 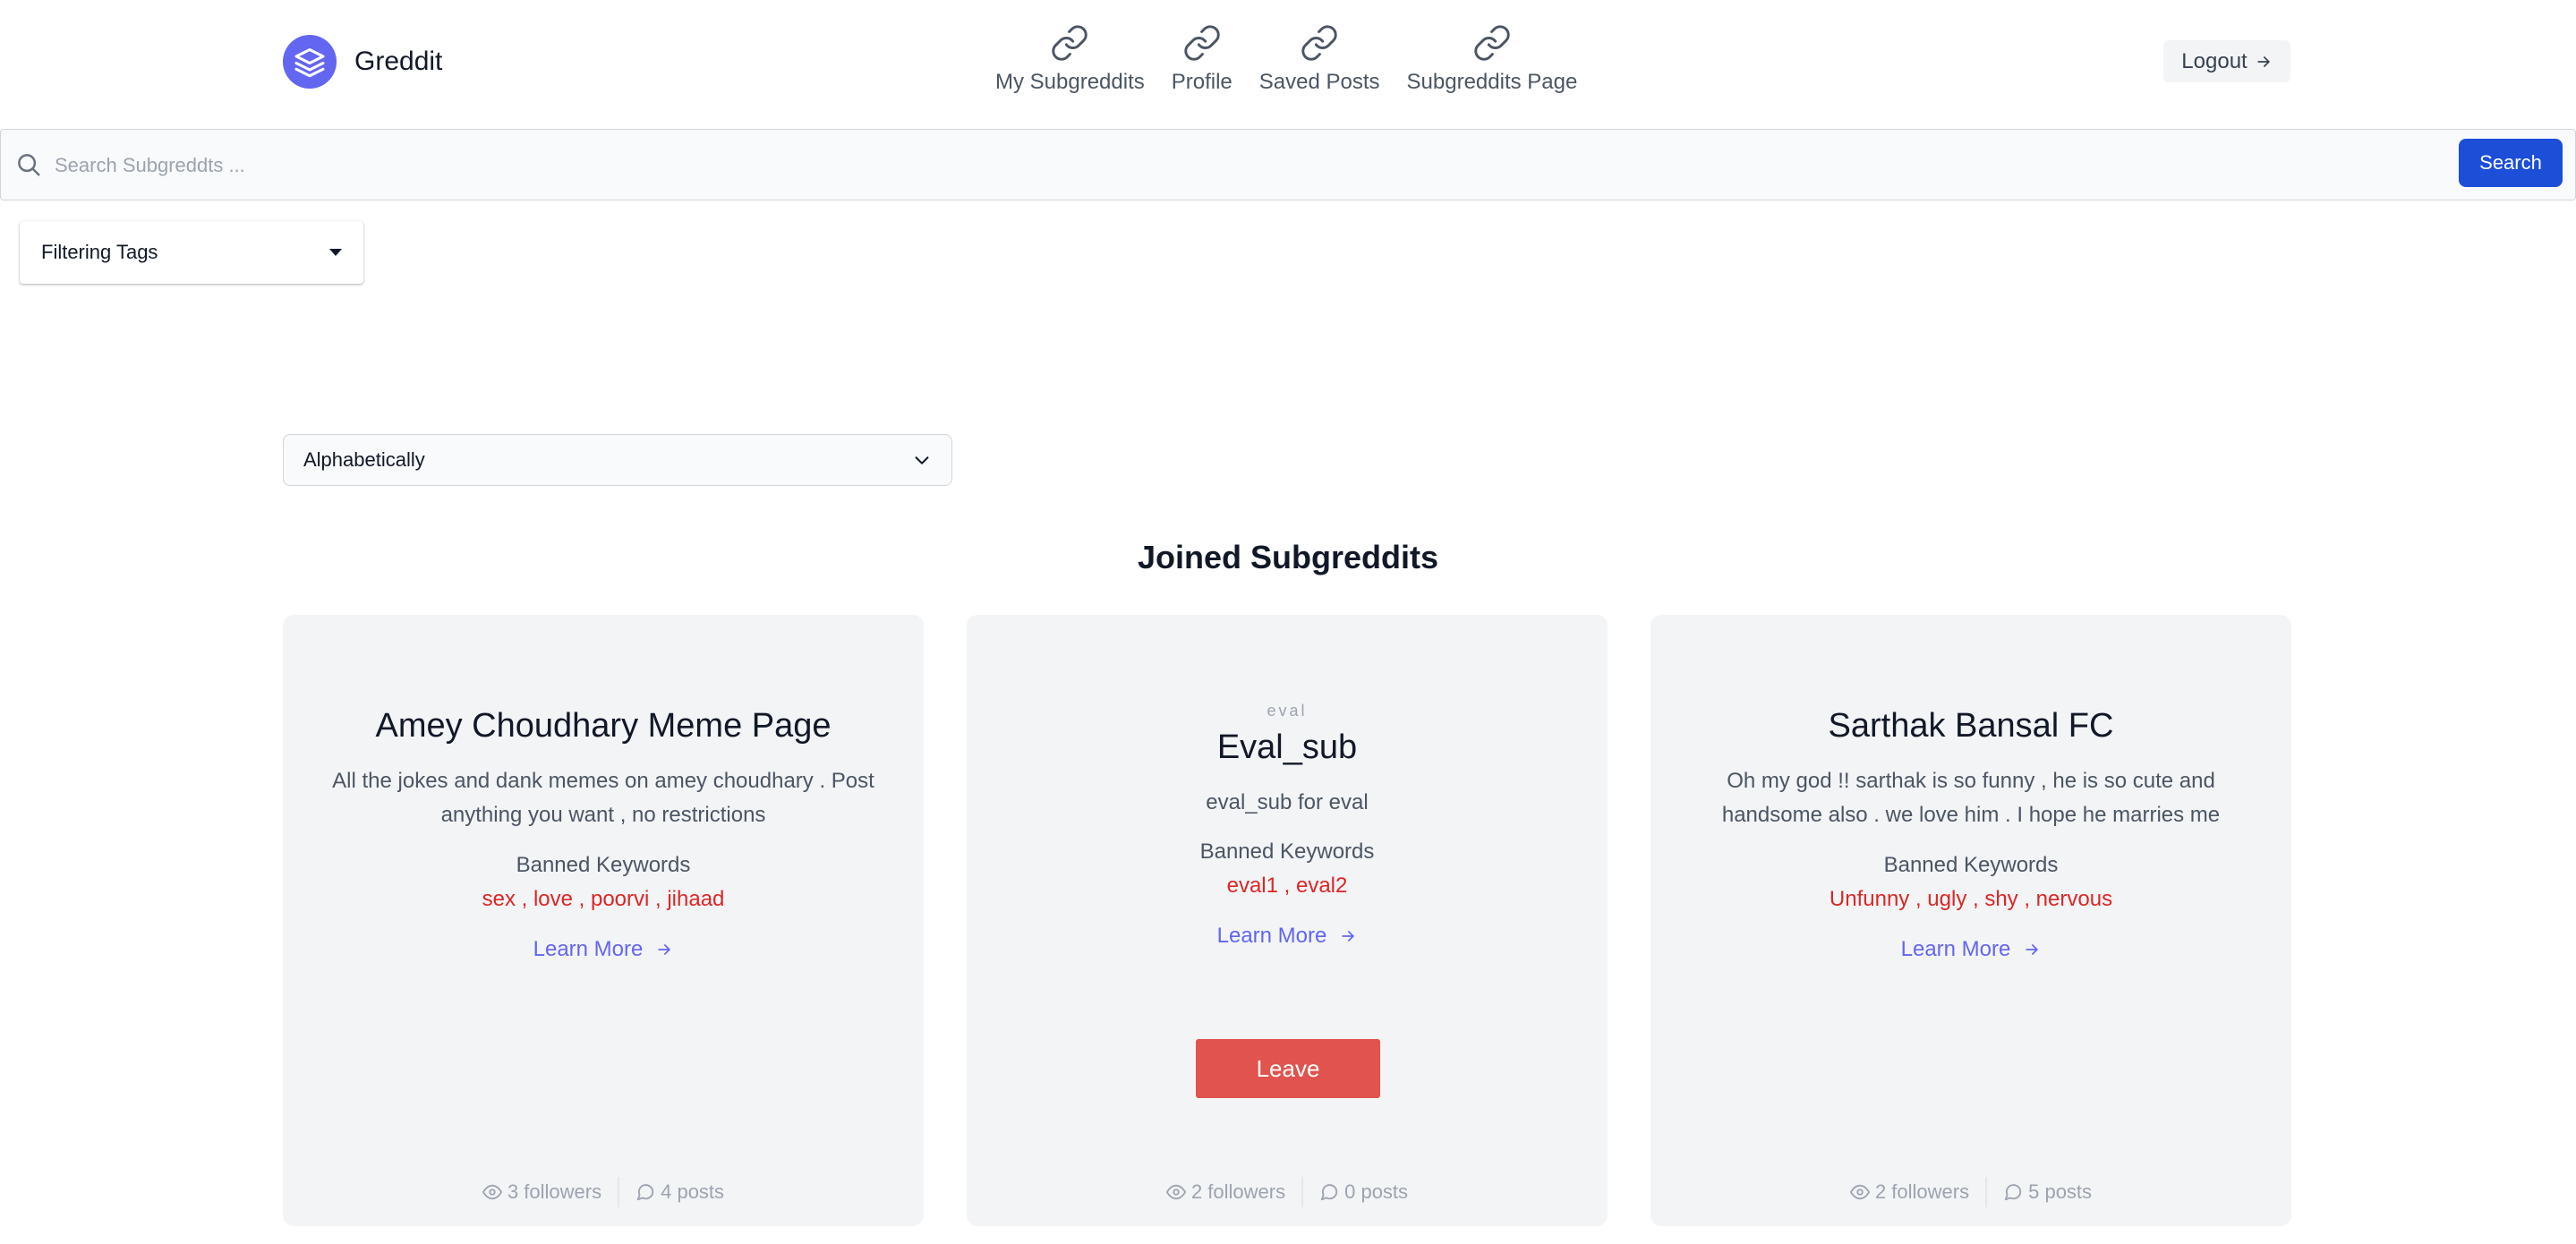 I want to click on filtering-tags-label: Filtering Tags, so click(x=99, y=252).